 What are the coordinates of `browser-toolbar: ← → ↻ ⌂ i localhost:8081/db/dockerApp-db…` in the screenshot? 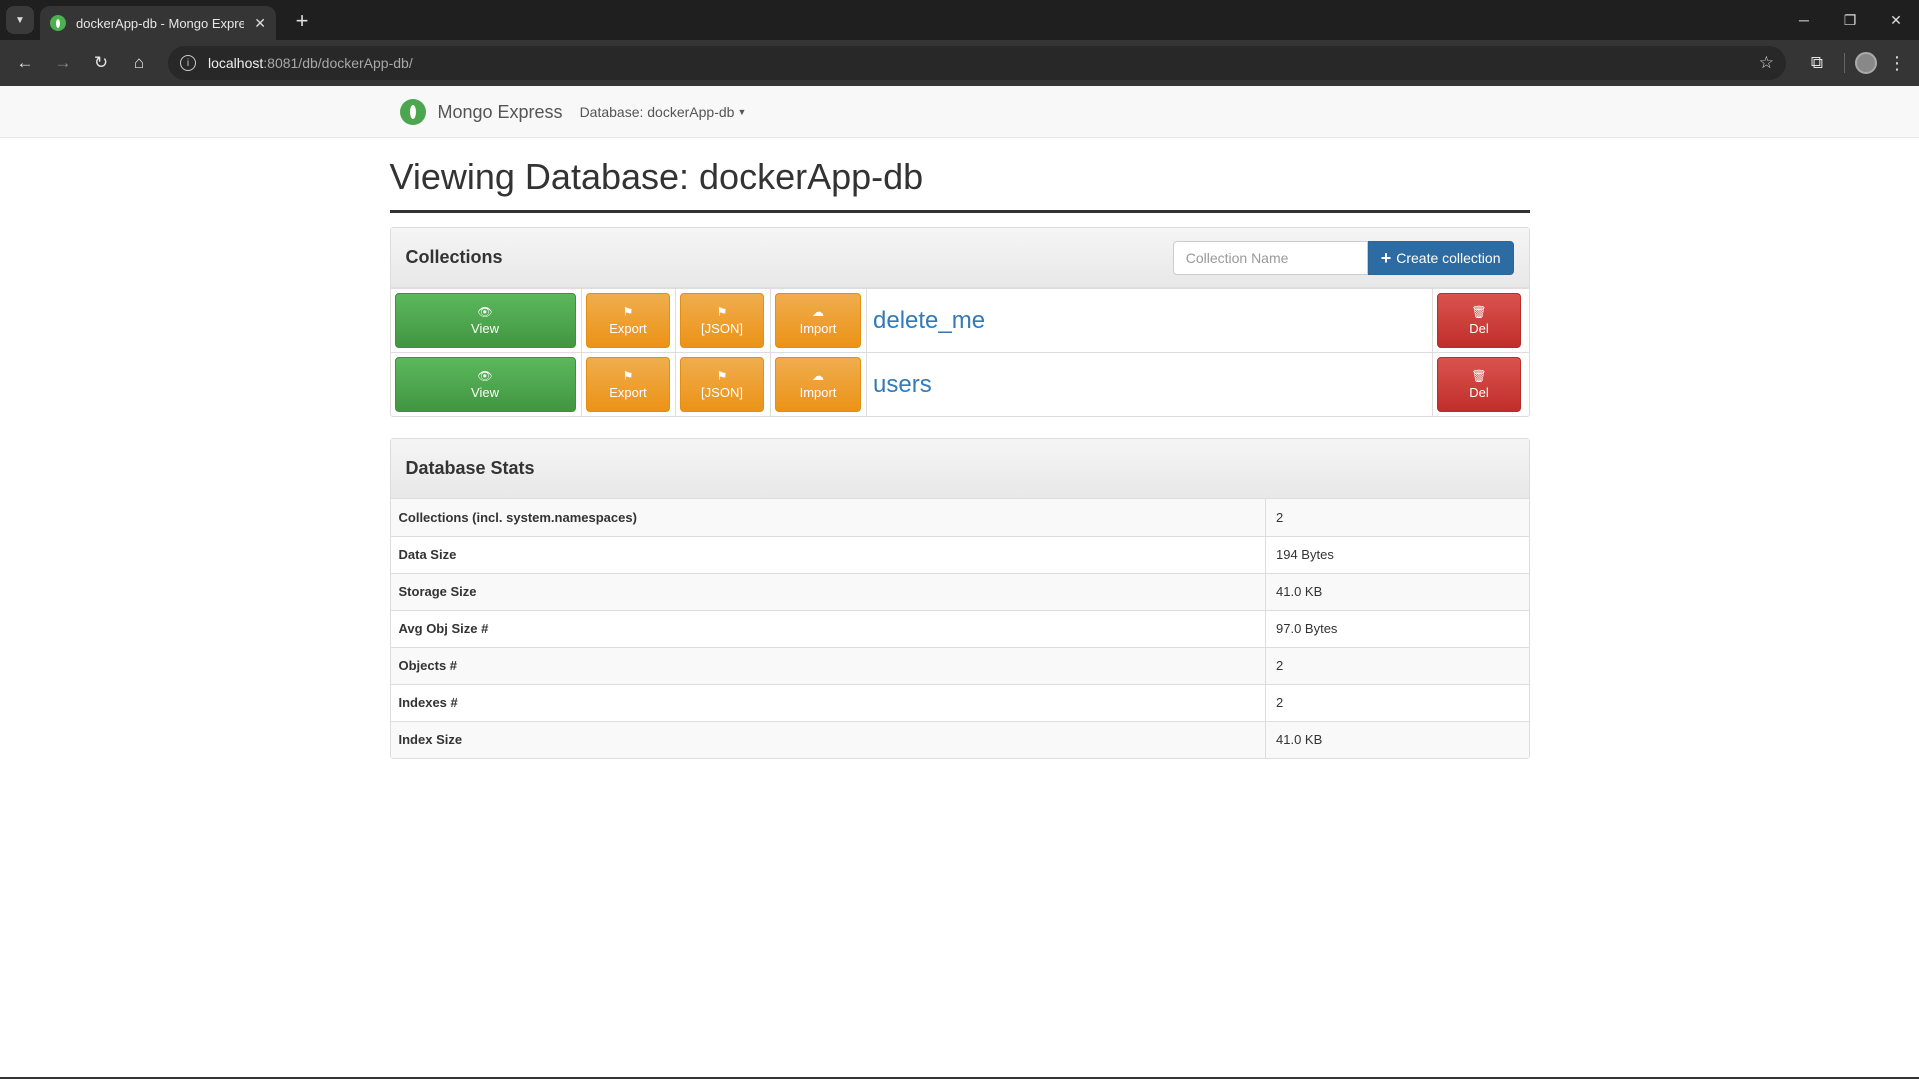 It's located at (959, 63).